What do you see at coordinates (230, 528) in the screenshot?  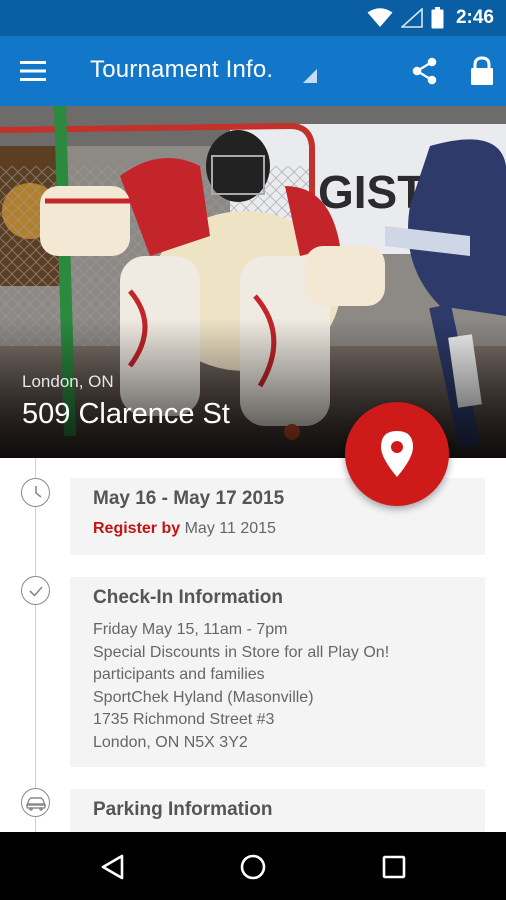 I see `register-by-date: May 11 2015` at bounding box center [230, 528].